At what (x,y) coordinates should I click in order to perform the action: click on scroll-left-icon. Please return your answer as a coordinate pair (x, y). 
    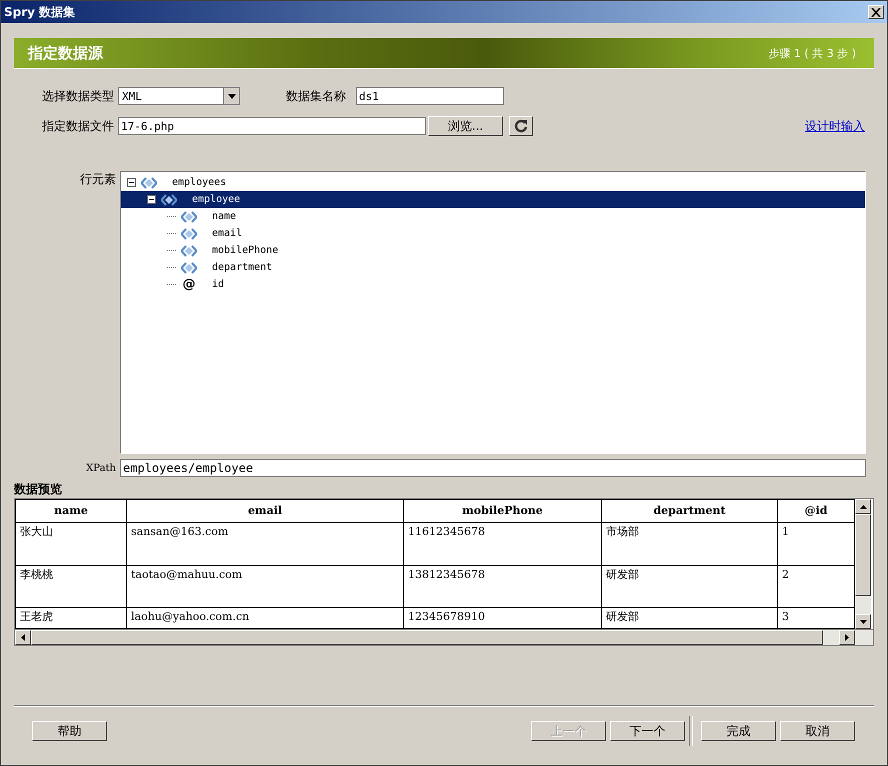
    Looking at the image, I should click on (23, 637).